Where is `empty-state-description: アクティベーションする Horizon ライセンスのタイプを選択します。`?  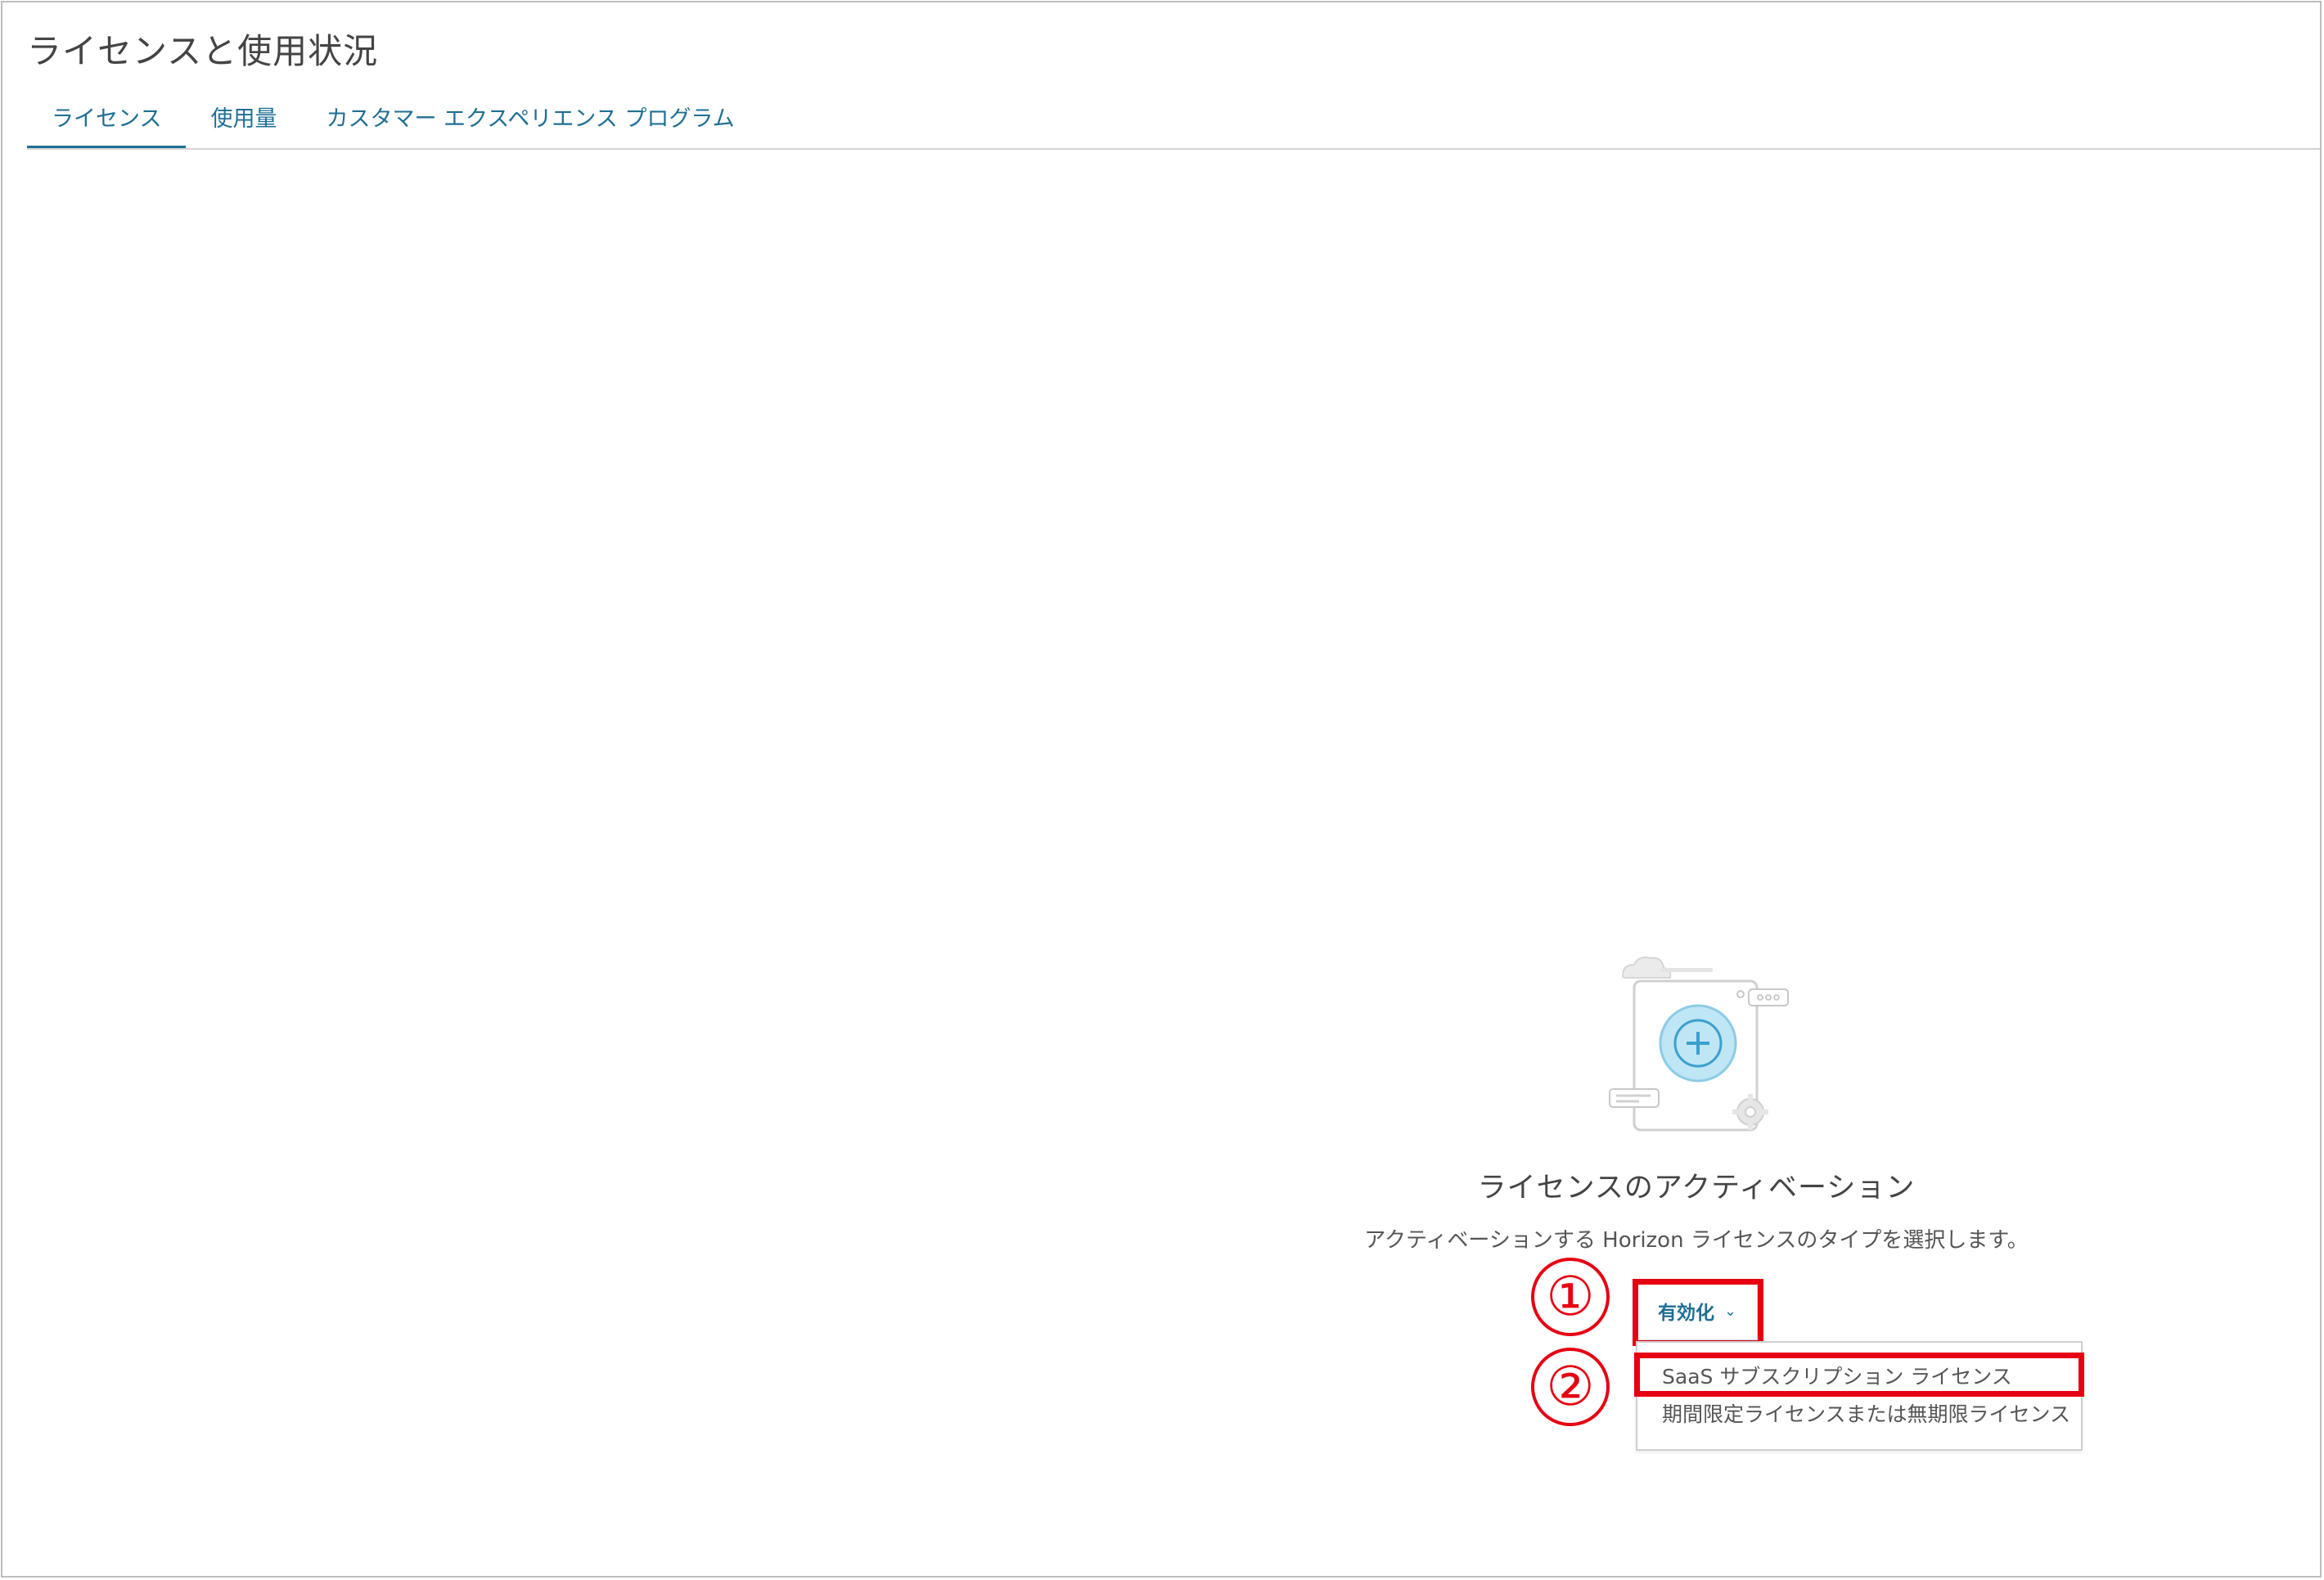 empty-state-description: アクティベーションする Horizon ライセンスのタイプを選択します。 is located at coordinates (1696, 1241).